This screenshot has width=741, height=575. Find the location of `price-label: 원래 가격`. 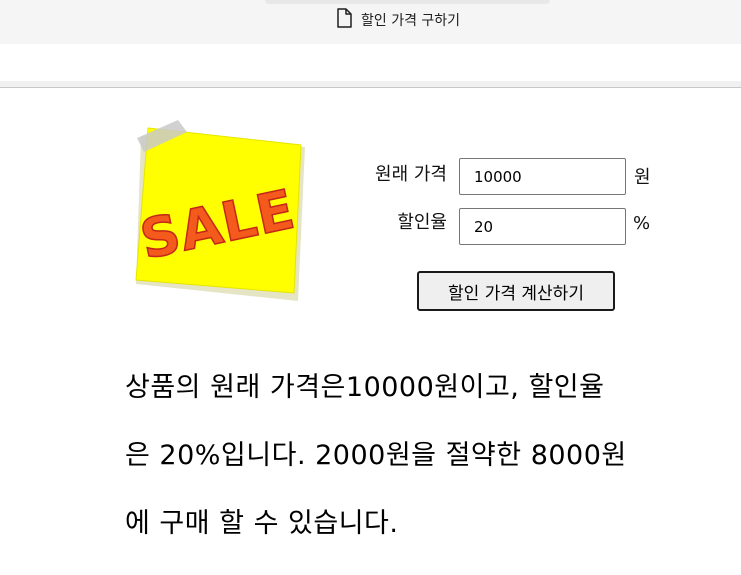

price-label: 원래 가격 is located at coordinates (411, 174).